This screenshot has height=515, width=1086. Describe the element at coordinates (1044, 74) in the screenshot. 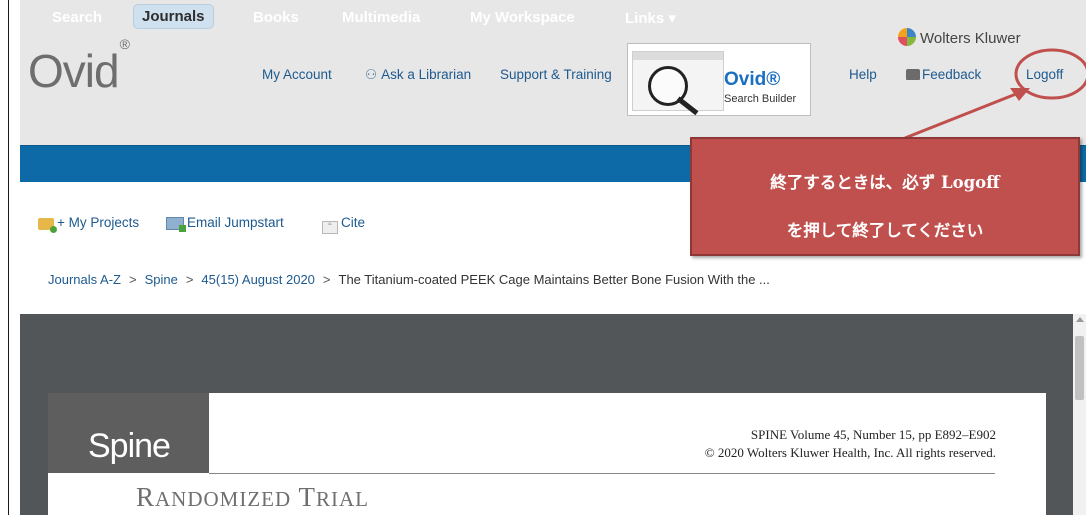

I see `logoff-link: Logoff` at that location.